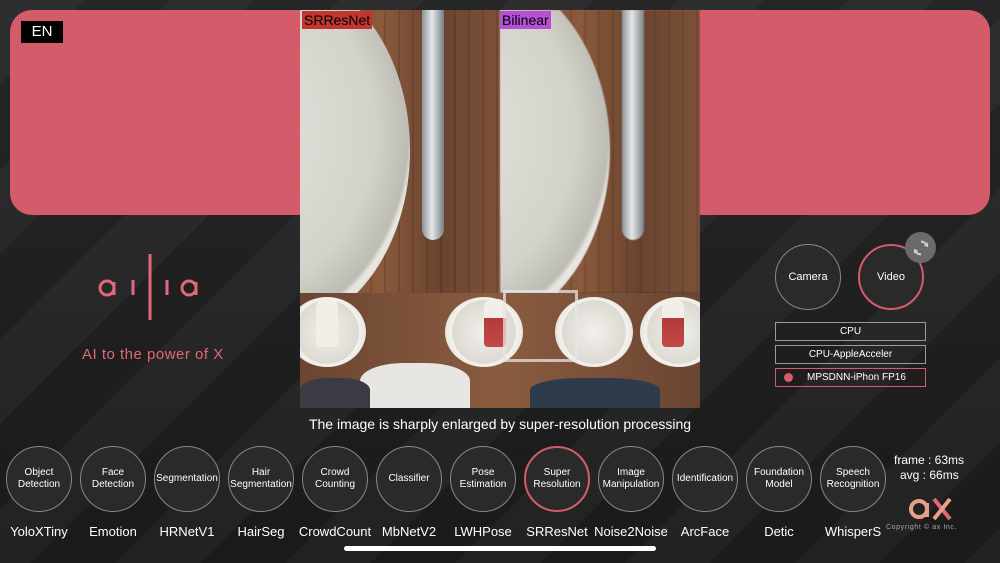 The image size is (1000, 563). I want to click on model-classifier: Classifier, so click(409, 479).